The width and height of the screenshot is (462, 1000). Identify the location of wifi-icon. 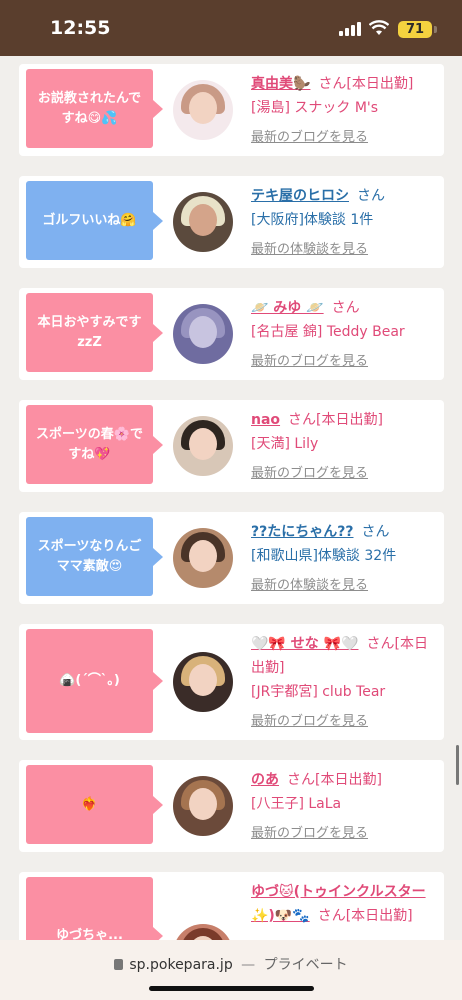
(379, 27).